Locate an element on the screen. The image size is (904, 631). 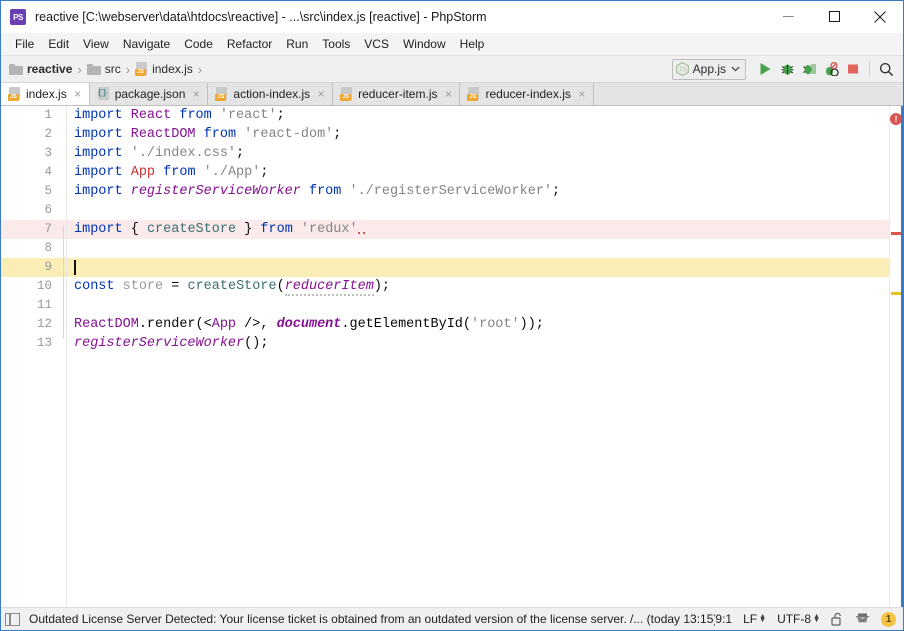
breadcrumb-label: src is located at coordinates (112, 69).